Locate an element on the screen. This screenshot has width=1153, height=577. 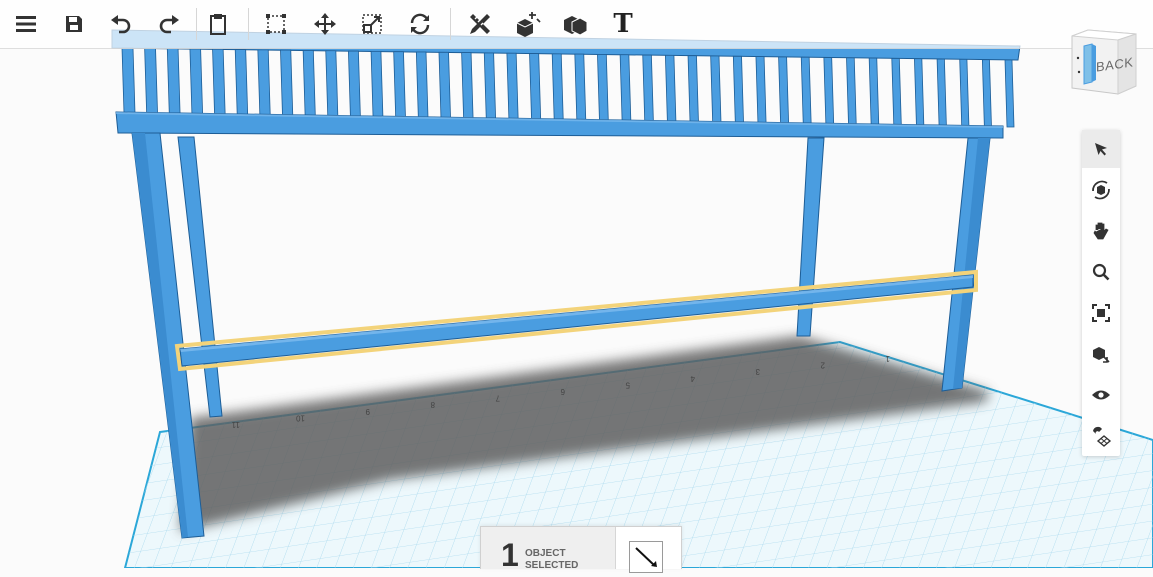
selection-summary: 1 OBJECT SELECTED is located at coordinates (548, 550).